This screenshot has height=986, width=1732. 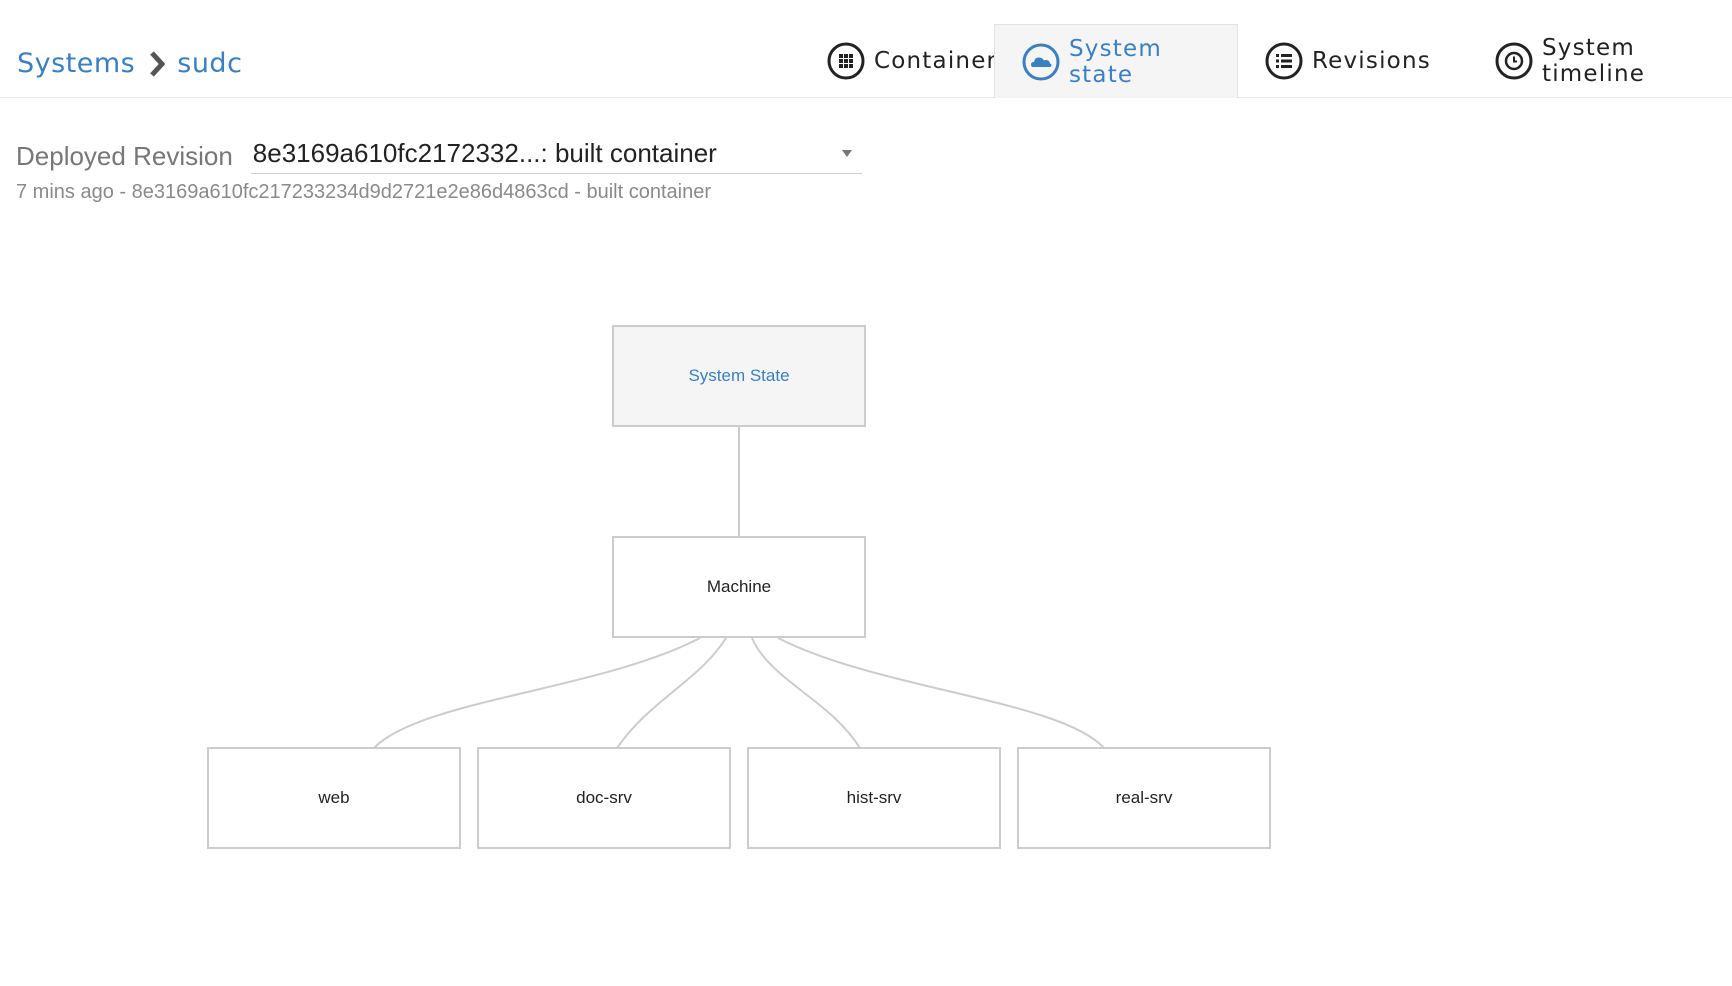 I want to click on dropdown-arrow-icon, so click(x=846, y=153).